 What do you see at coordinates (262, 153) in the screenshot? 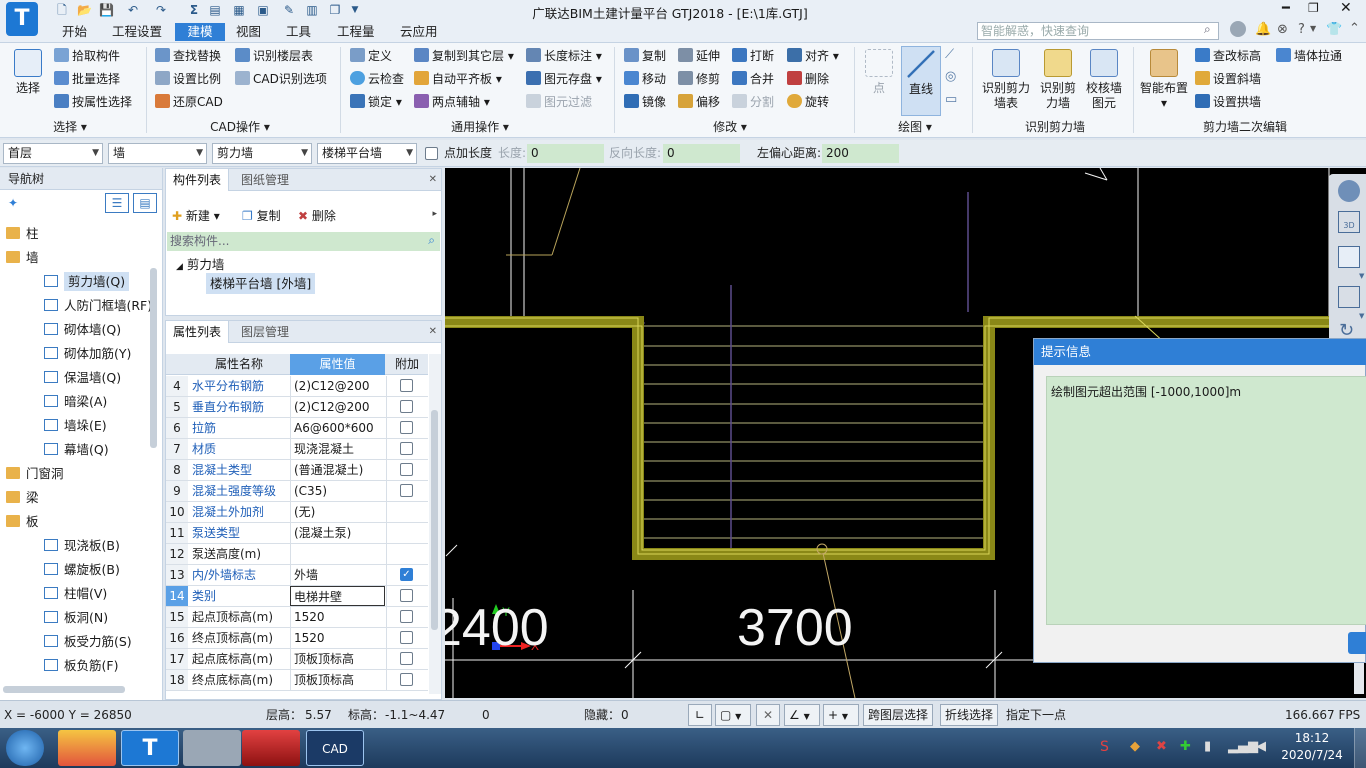
I see `subtype-select: 剪力墙 ▼` at bounding box center [262, 153].